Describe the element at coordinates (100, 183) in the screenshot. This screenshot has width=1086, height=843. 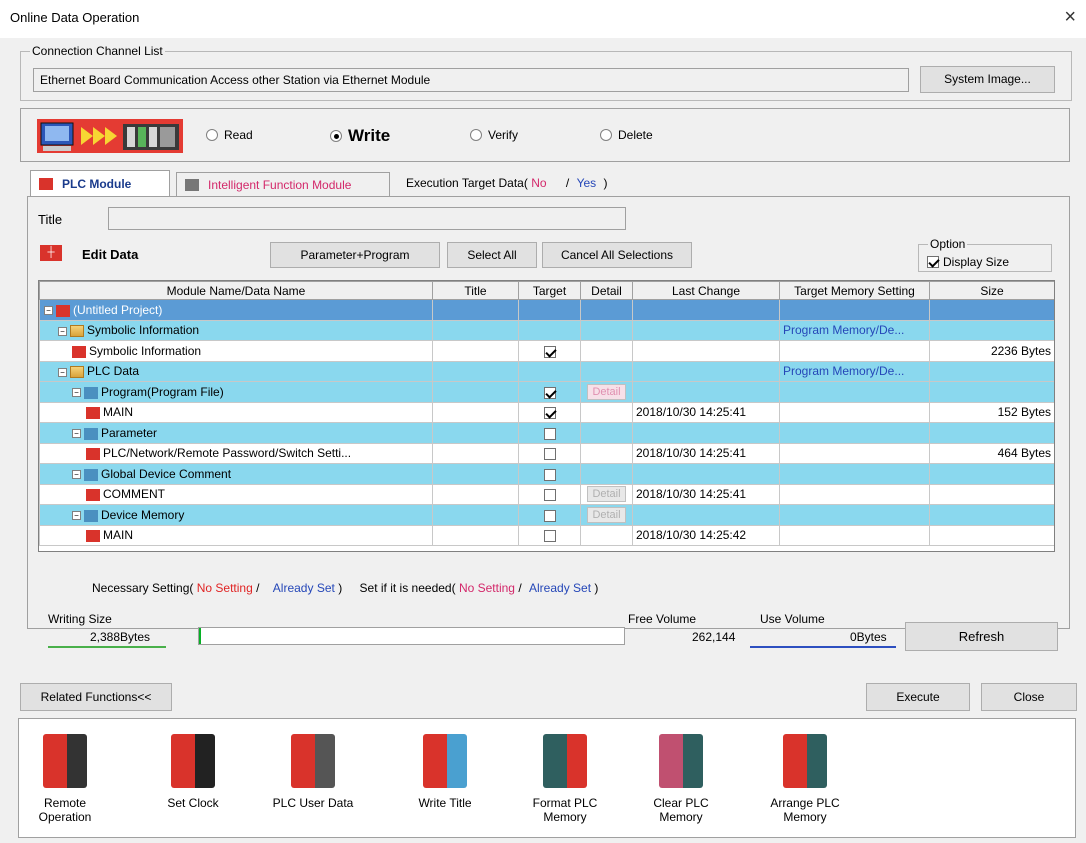
I see `tab-plc-module: PLC Module` at that location.